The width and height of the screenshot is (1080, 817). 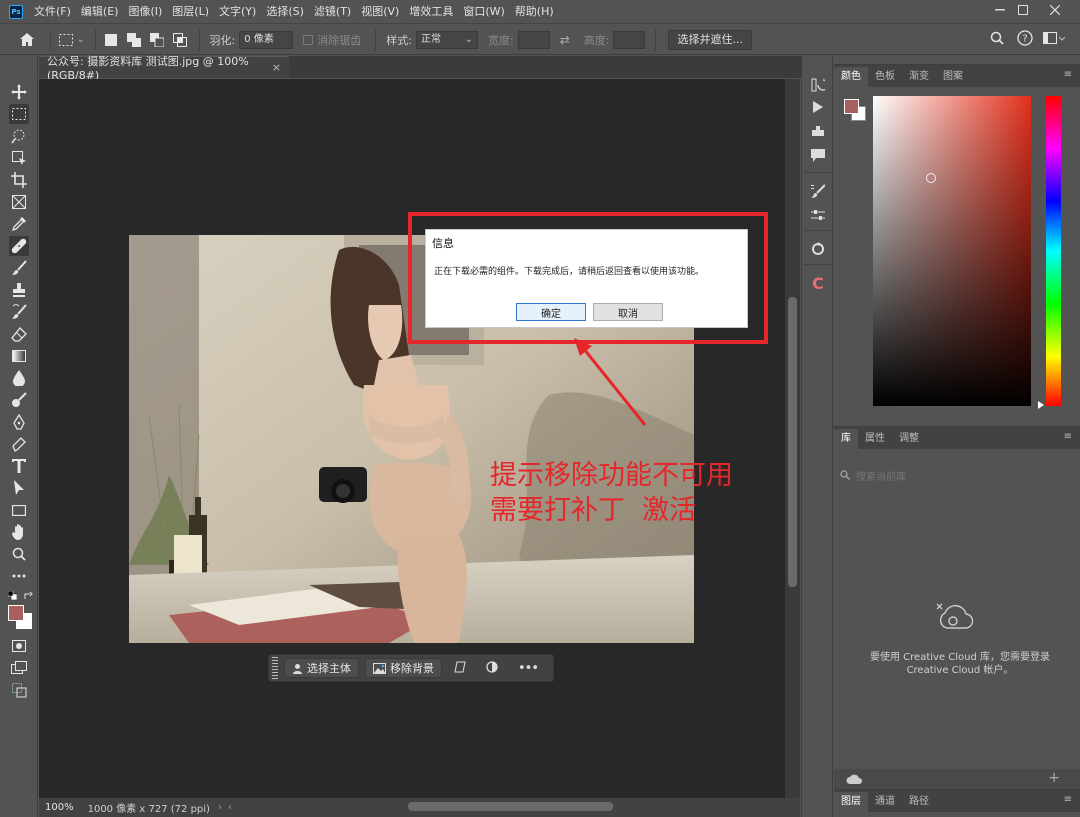 What do you see at coordinates (19, 246) in the screenshot?
I see `healing-brush-tool` at bounding box center [19, 246].